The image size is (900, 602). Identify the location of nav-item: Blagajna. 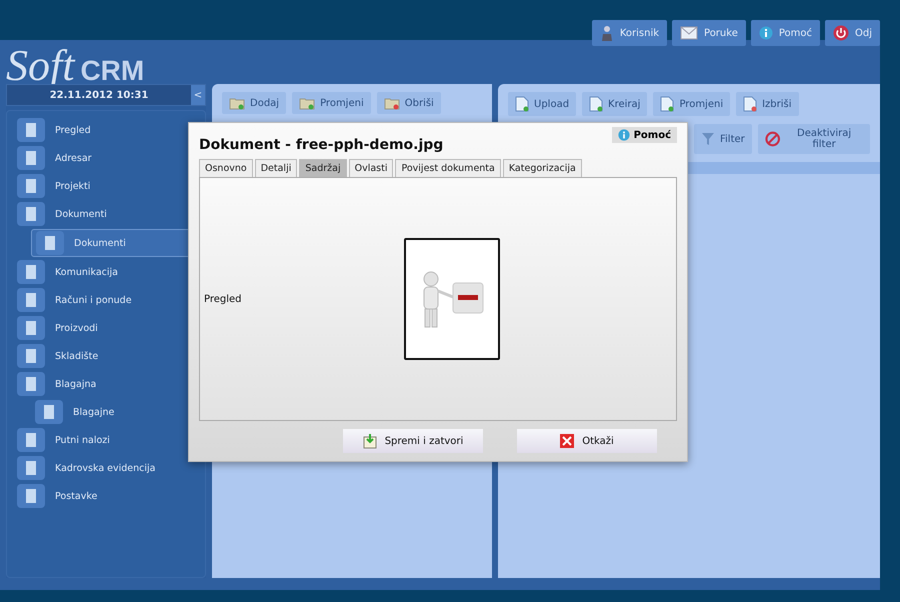
(106, 384).